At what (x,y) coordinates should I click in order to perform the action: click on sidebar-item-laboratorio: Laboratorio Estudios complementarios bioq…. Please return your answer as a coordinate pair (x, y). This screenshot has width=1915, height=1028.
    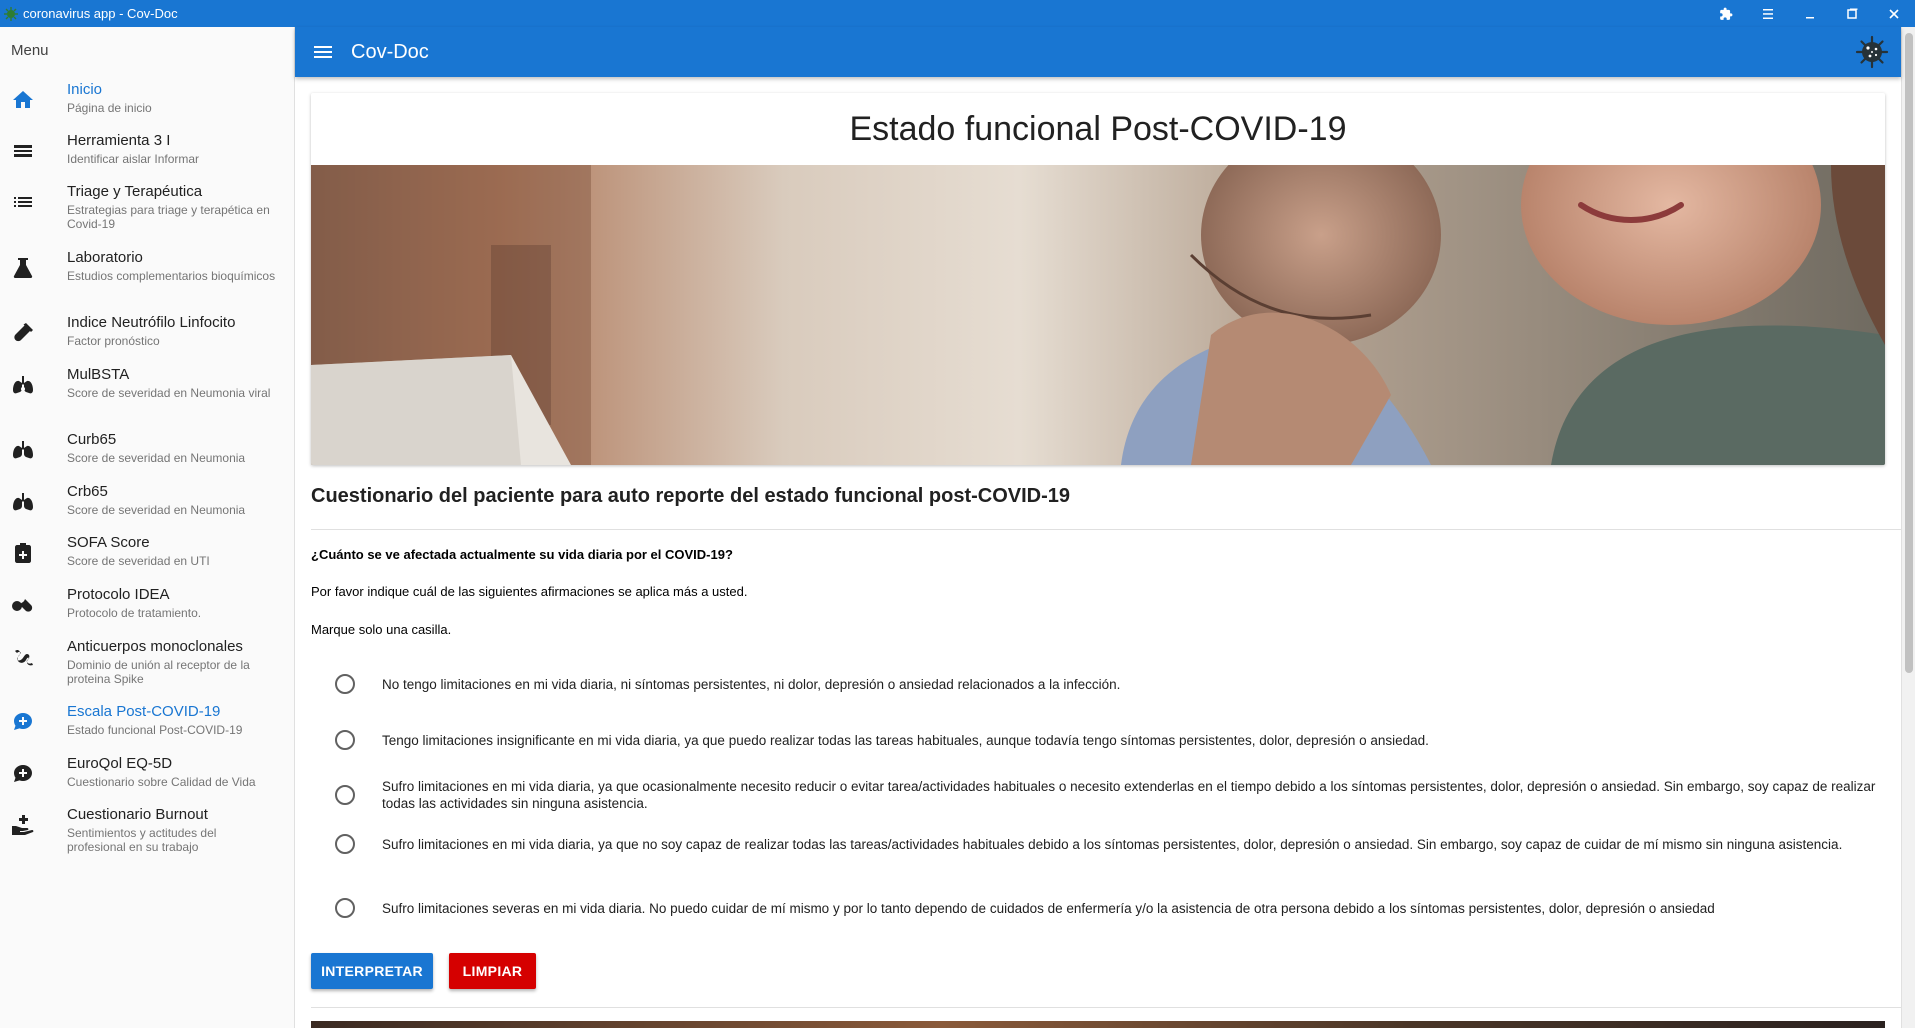
    Looking at the image, I should click on (147, 274).